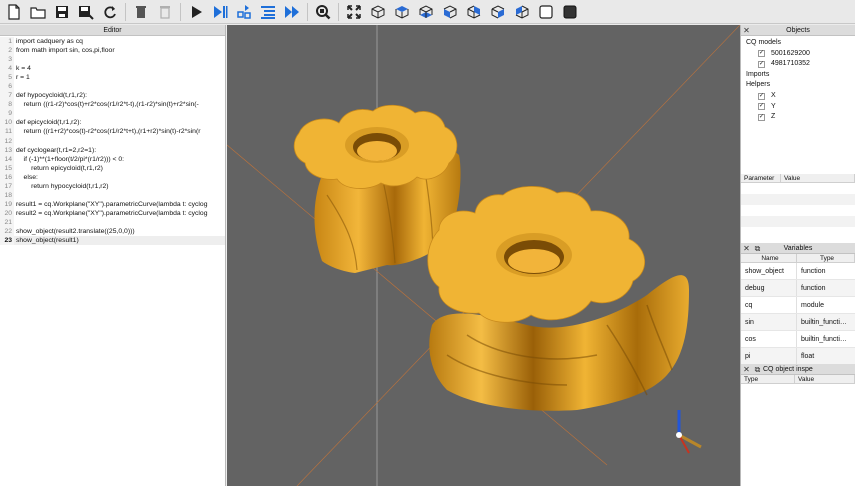 The width and height of the screenshot is (855, 486). Describe the element at coordinates (545, 11) in the screenshot. I see `wireframe-icon` at that location.